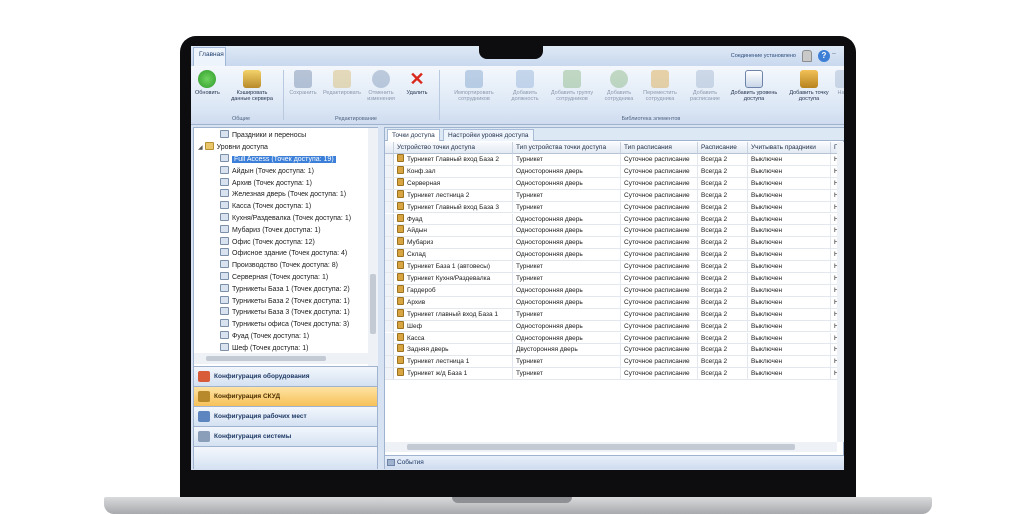 The height and width of the screenshot is (514, 1024). What do you see at coordinates (285, 376) in the screenshot?
I see `nav-equipment: Конфигурация оборудования` at bounding box center [285, 376].